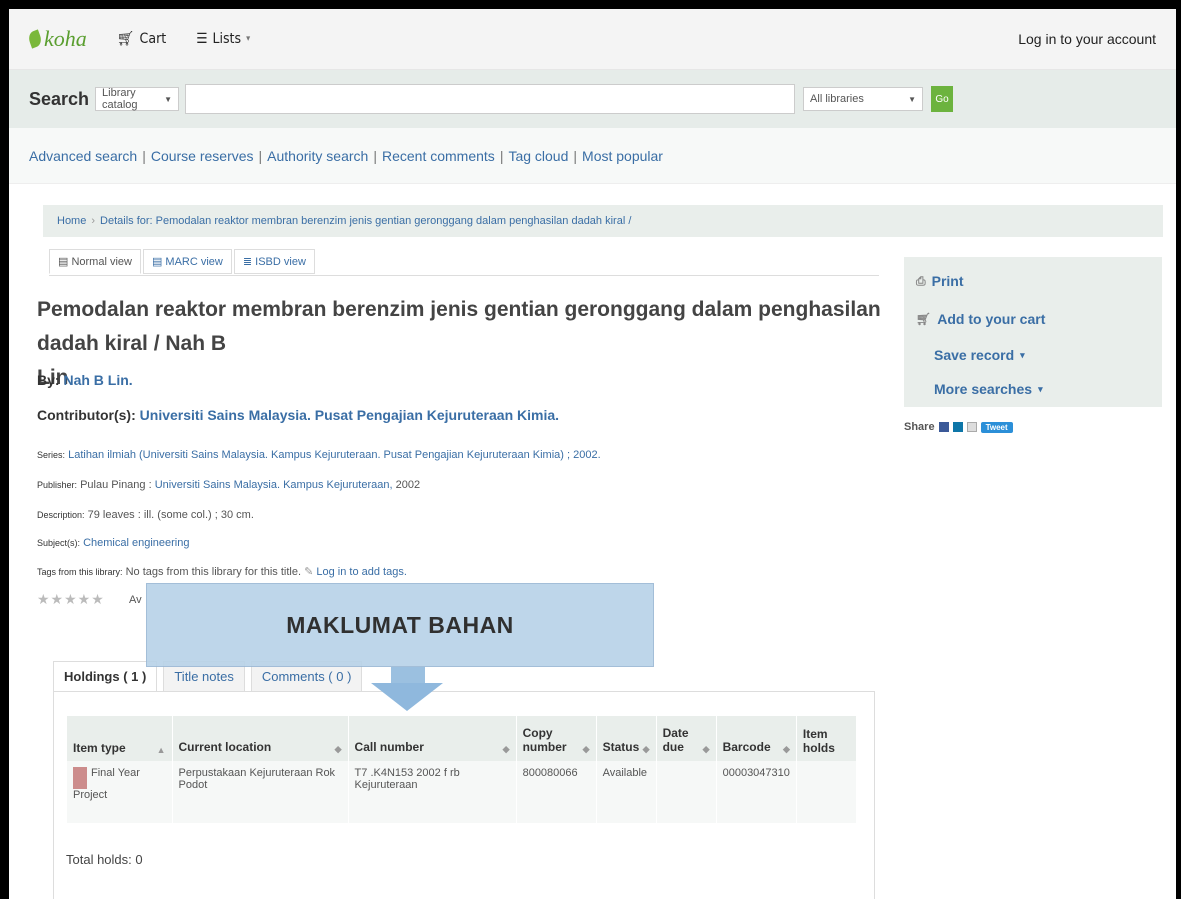 This screenshot has height=899, width=1181. I want to click on leaf-icon, so click(35, 39).